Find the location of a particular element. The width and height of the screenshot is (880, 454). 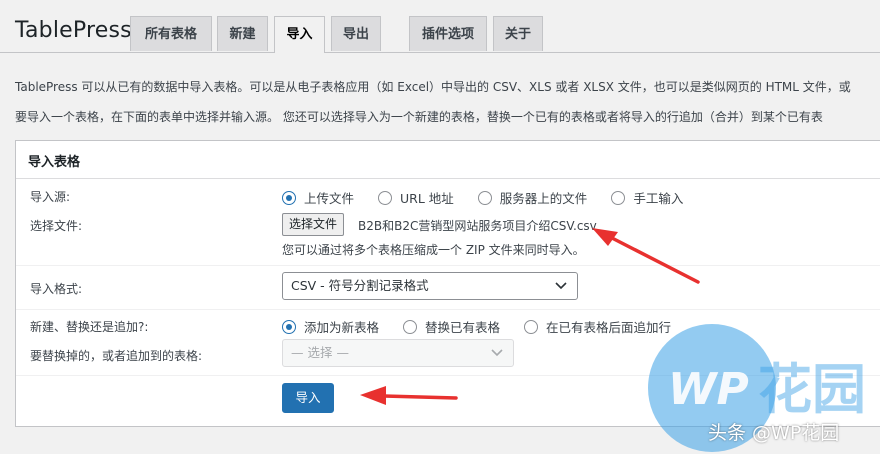

tab-import: 导入 is located at coordinates (299, 34).